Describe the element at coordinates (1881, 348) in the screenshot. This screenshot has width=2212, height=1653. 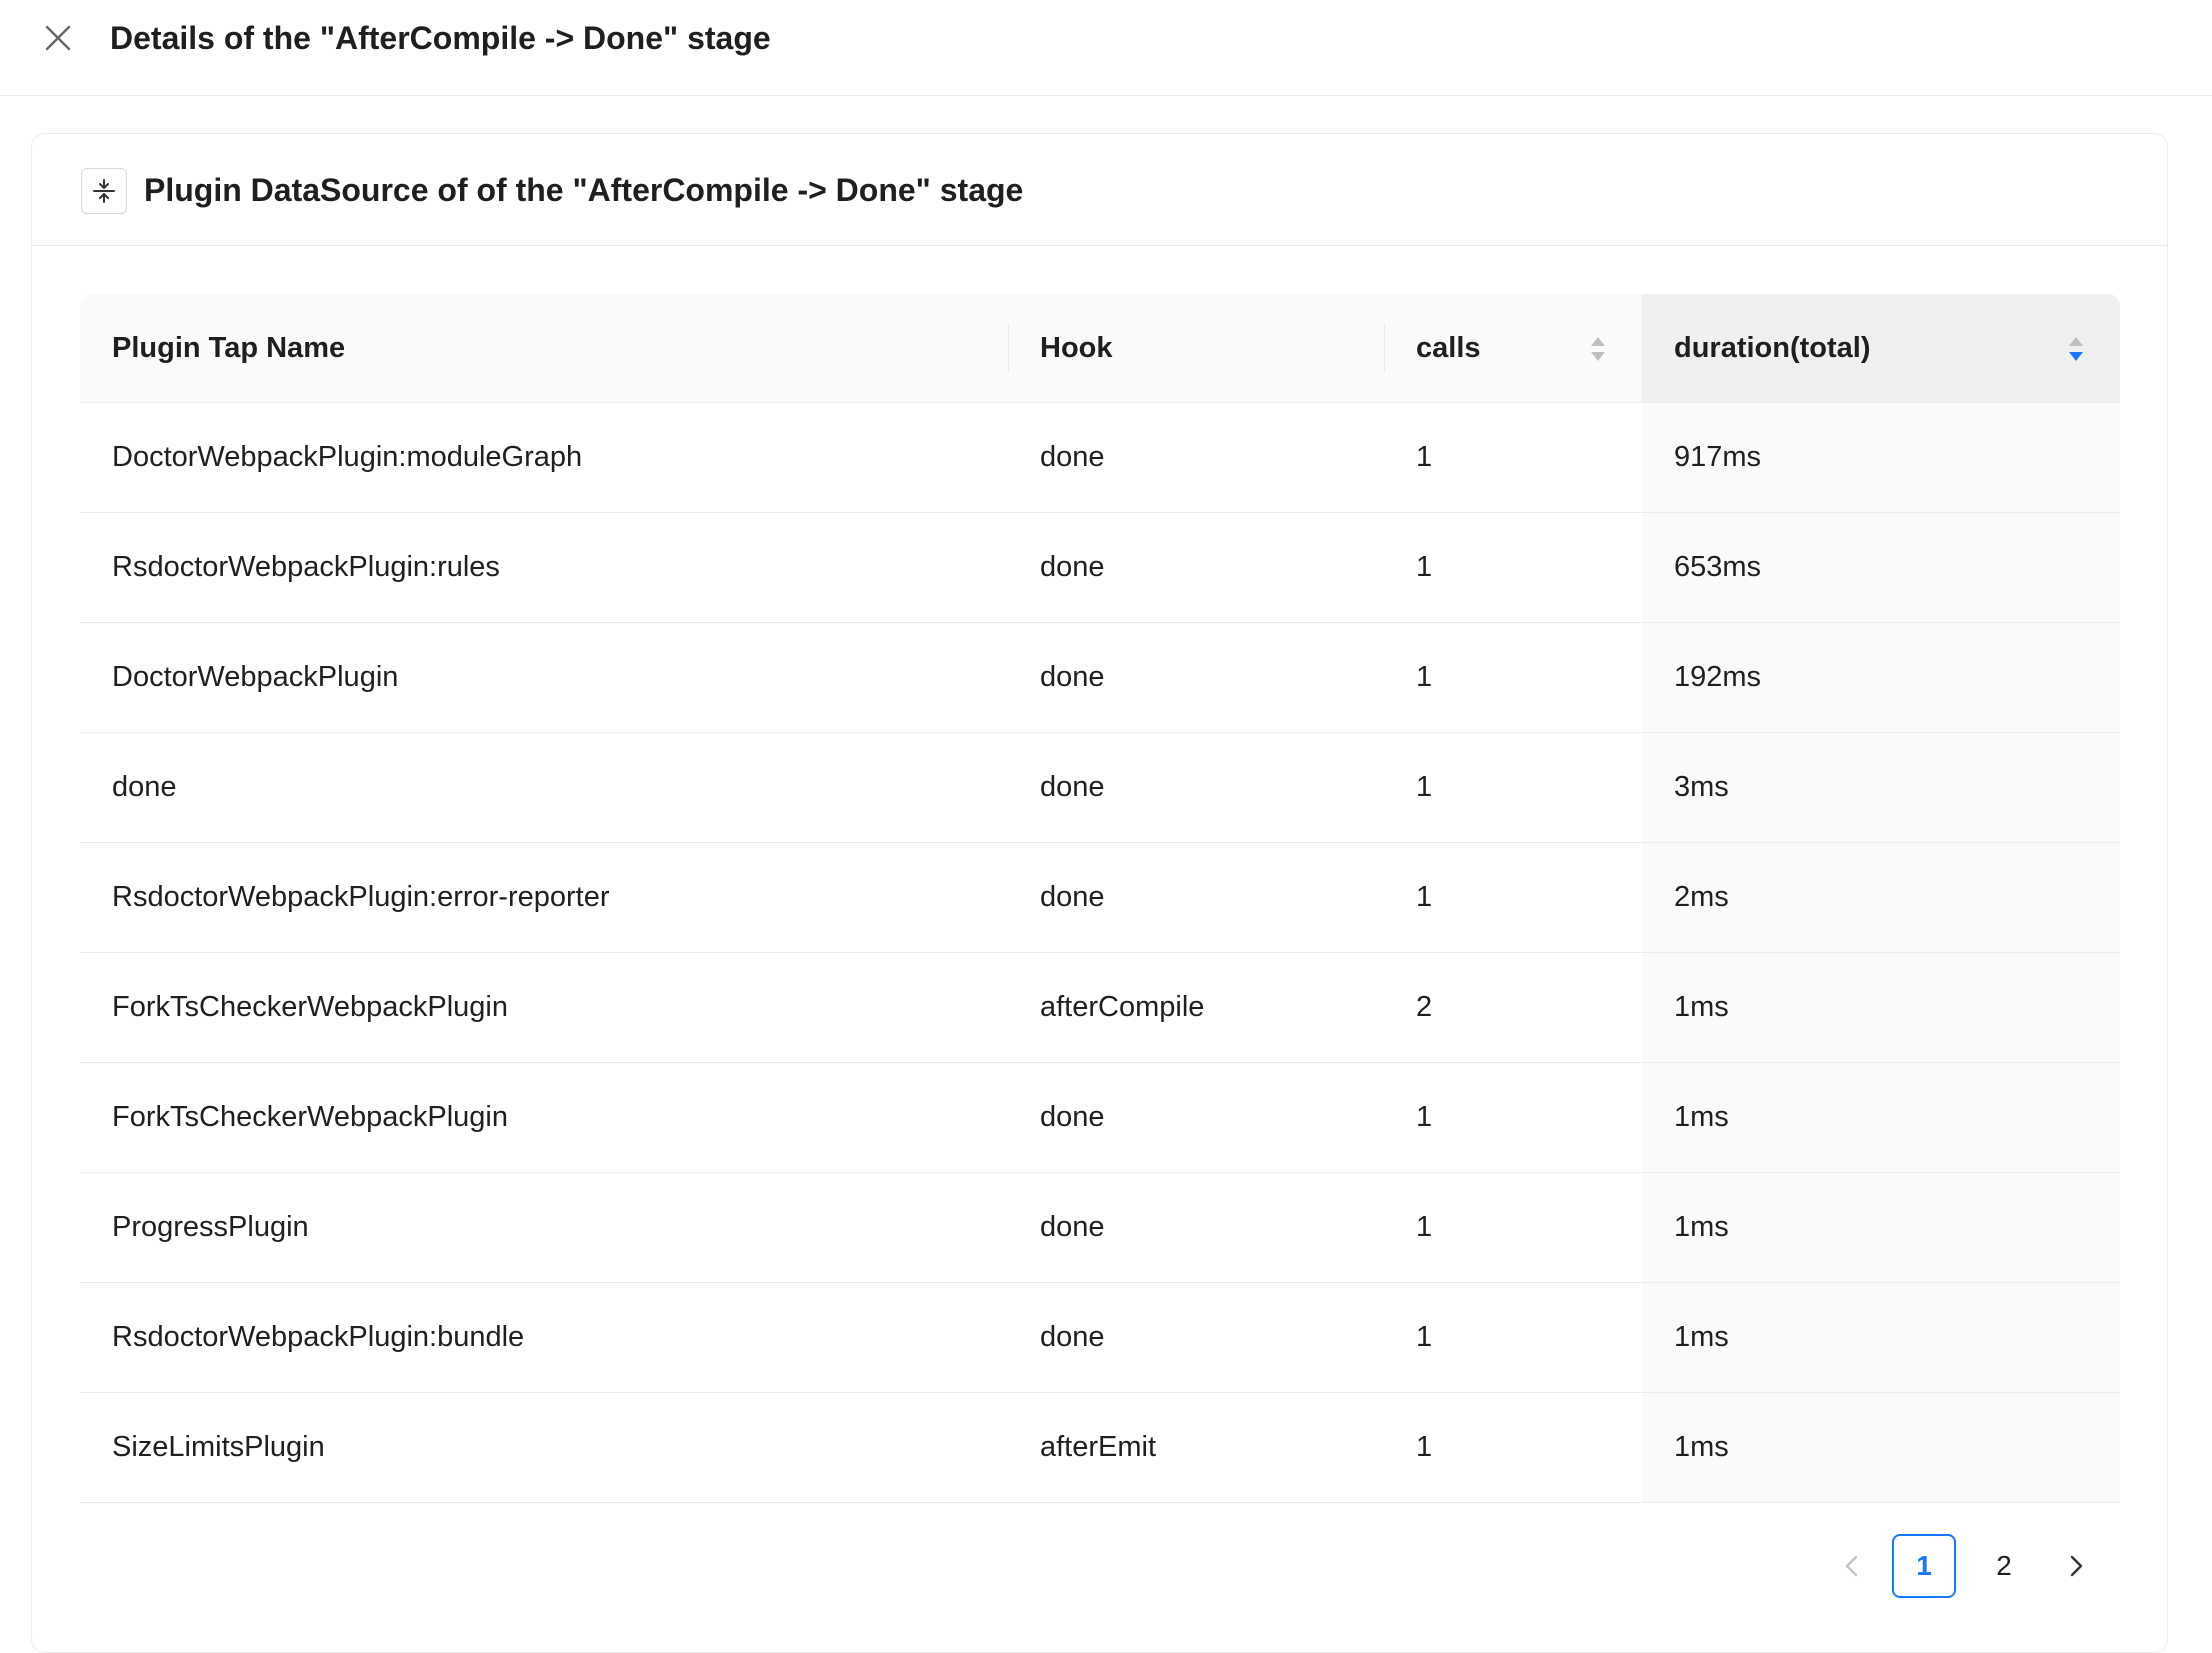
I see `column-header-duration-total: duration(total)` at that location.